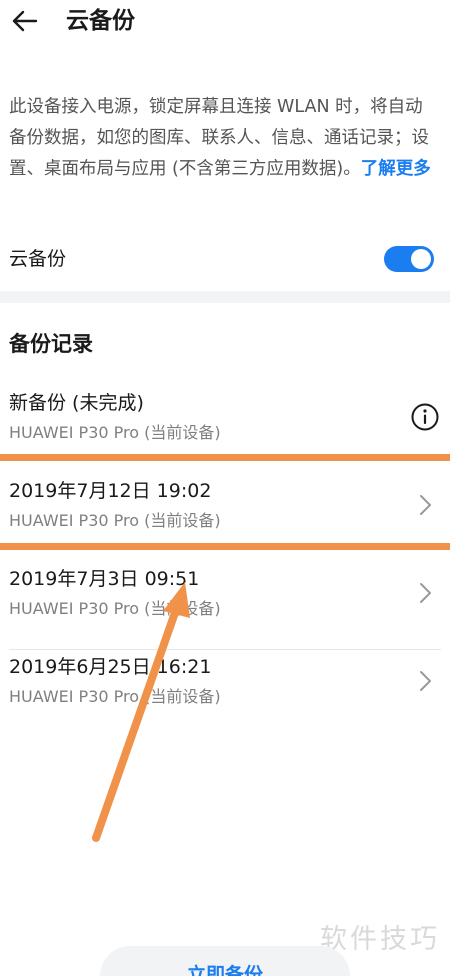  I want to click on switch-knob, so click(421, 259).